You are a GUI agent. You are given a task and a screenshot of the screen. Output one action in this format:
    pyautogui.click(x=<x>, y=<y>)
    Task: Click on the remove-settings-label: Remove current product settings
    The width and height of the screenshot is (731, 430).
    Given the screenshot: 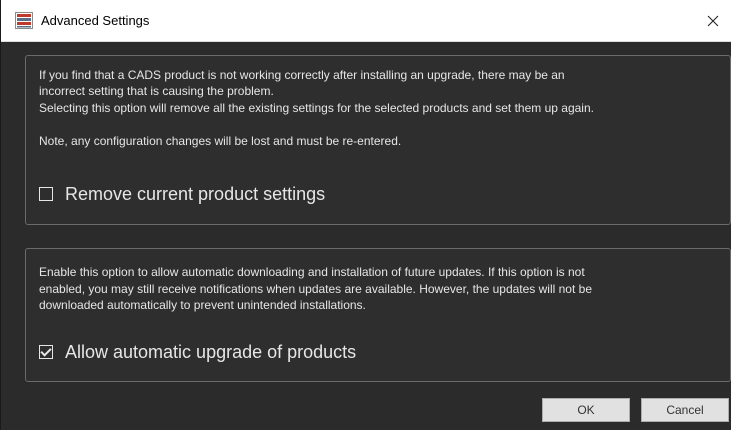 What is the action you would take?
    pyautogui.click(x=195, y=194)
    